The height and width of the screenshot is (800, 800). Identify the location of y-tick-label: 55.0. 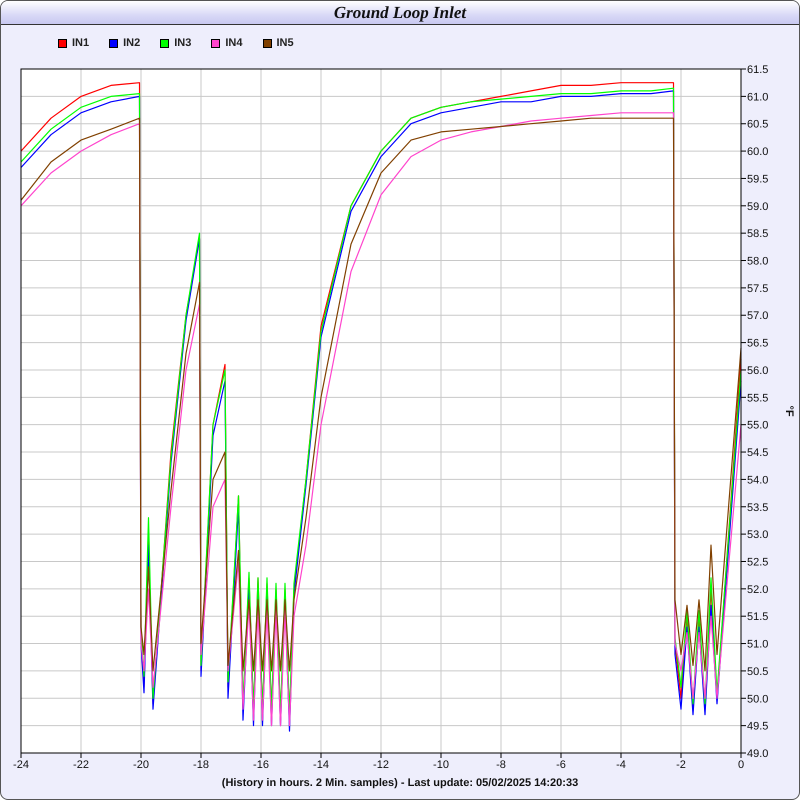
(757, 426).